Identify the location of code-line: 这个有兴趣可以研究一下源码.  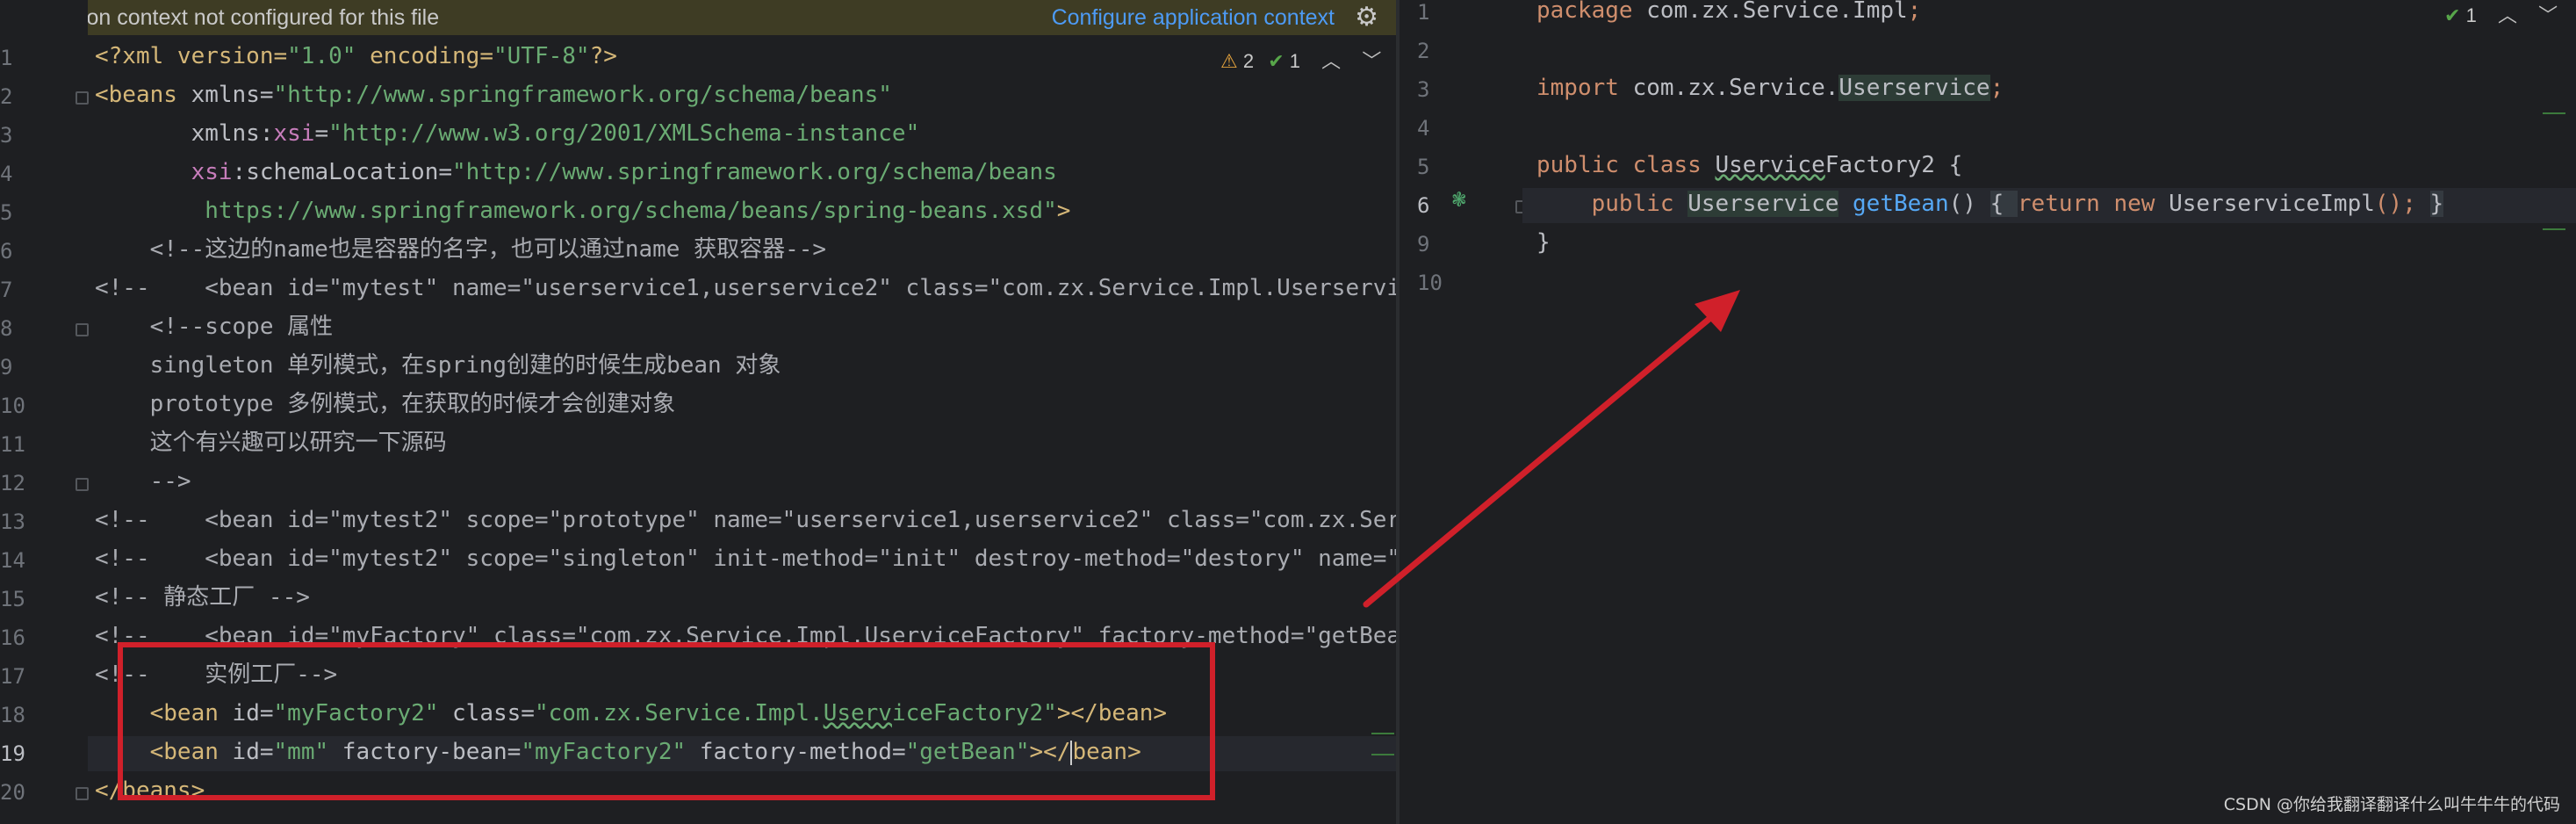
(271, 443).